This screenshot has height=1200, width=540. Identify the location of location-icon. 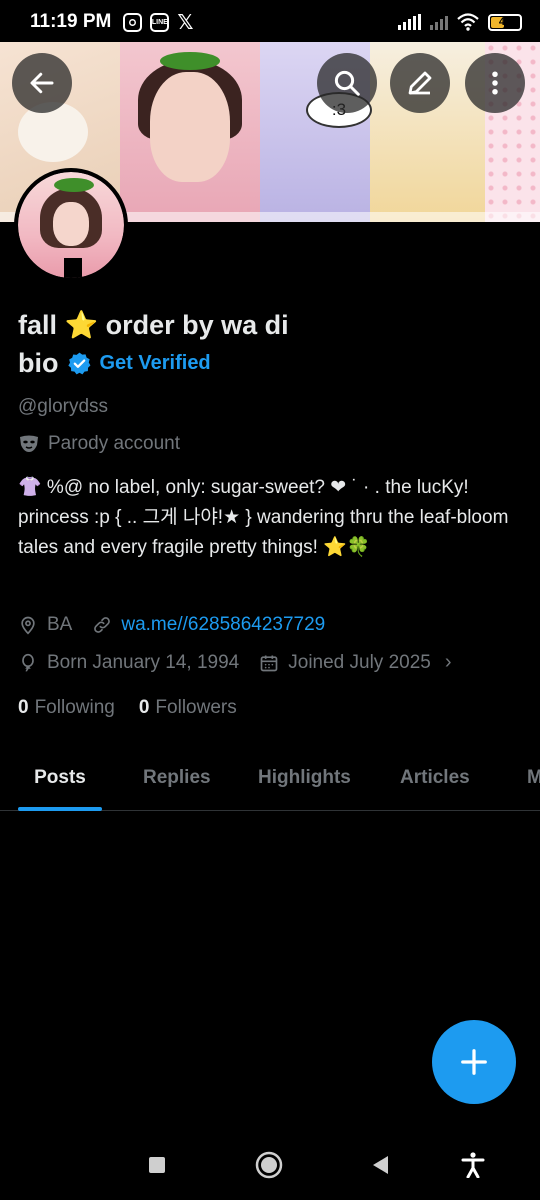
(28, 625).